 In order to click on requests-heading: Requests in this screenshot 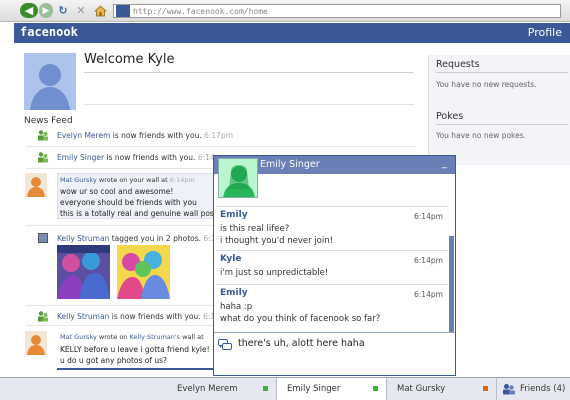, I will do `click(458, 64)`.